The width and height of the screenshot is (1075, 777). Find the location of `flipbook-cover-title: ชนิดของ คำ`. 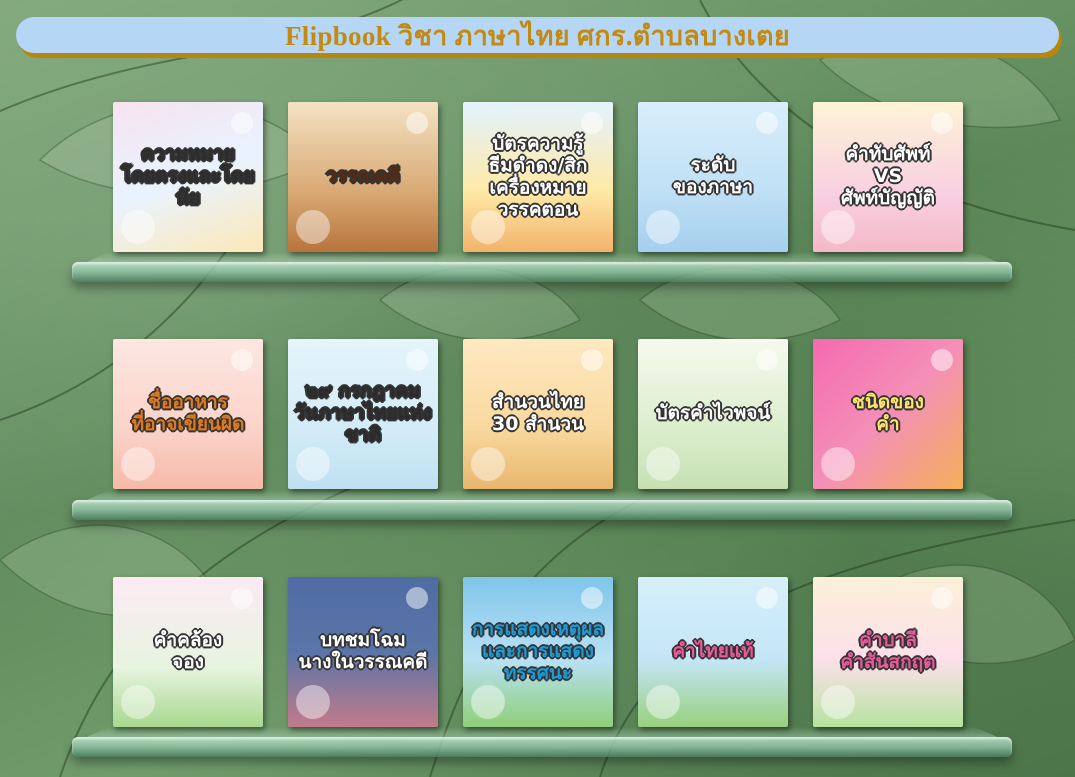

flipbook-cover-title: ชนิดของ คำ is located at coordinates (888, 413).